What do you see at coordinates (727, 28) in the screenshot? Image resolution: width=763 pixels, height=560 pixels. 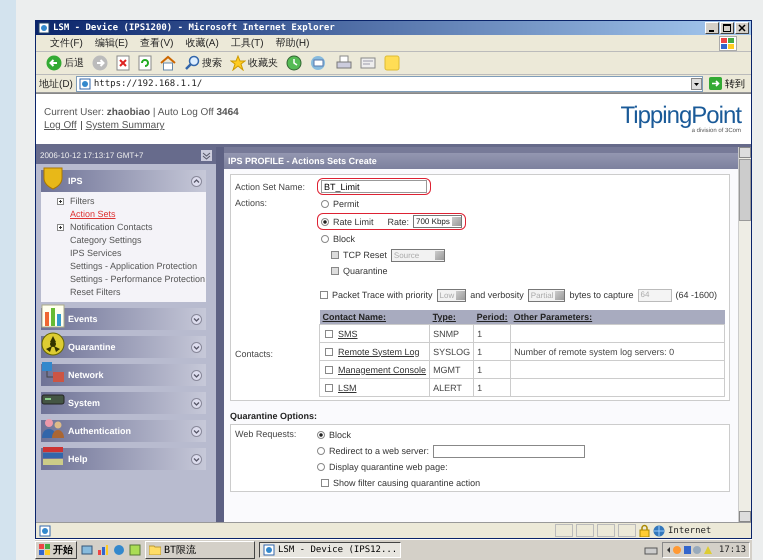 I see `maximize-button` at bounding box center [727, 28].